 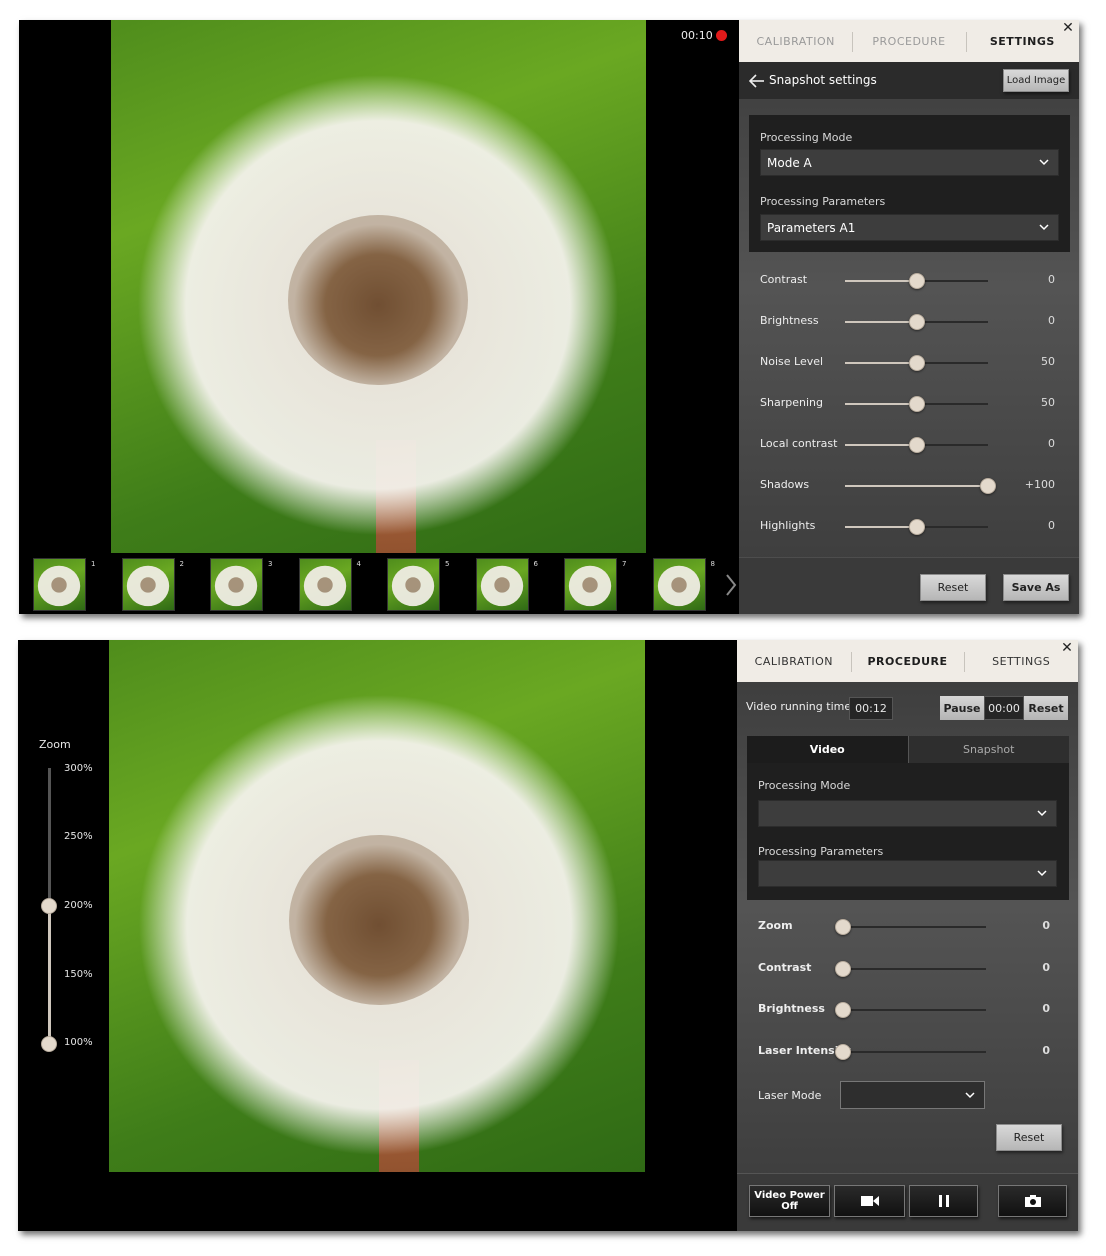 I want to click on pause-icon, so click(x=943, y=1201).